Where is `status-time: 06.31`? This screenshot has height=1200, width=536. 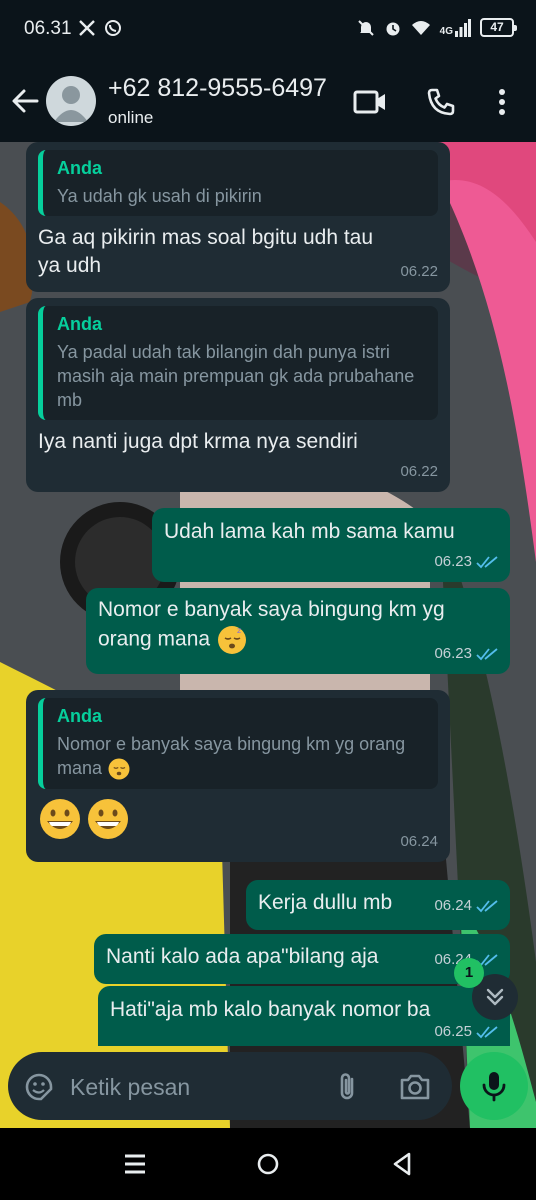 status-time: 06.31 is located at coordinates (48, 28).